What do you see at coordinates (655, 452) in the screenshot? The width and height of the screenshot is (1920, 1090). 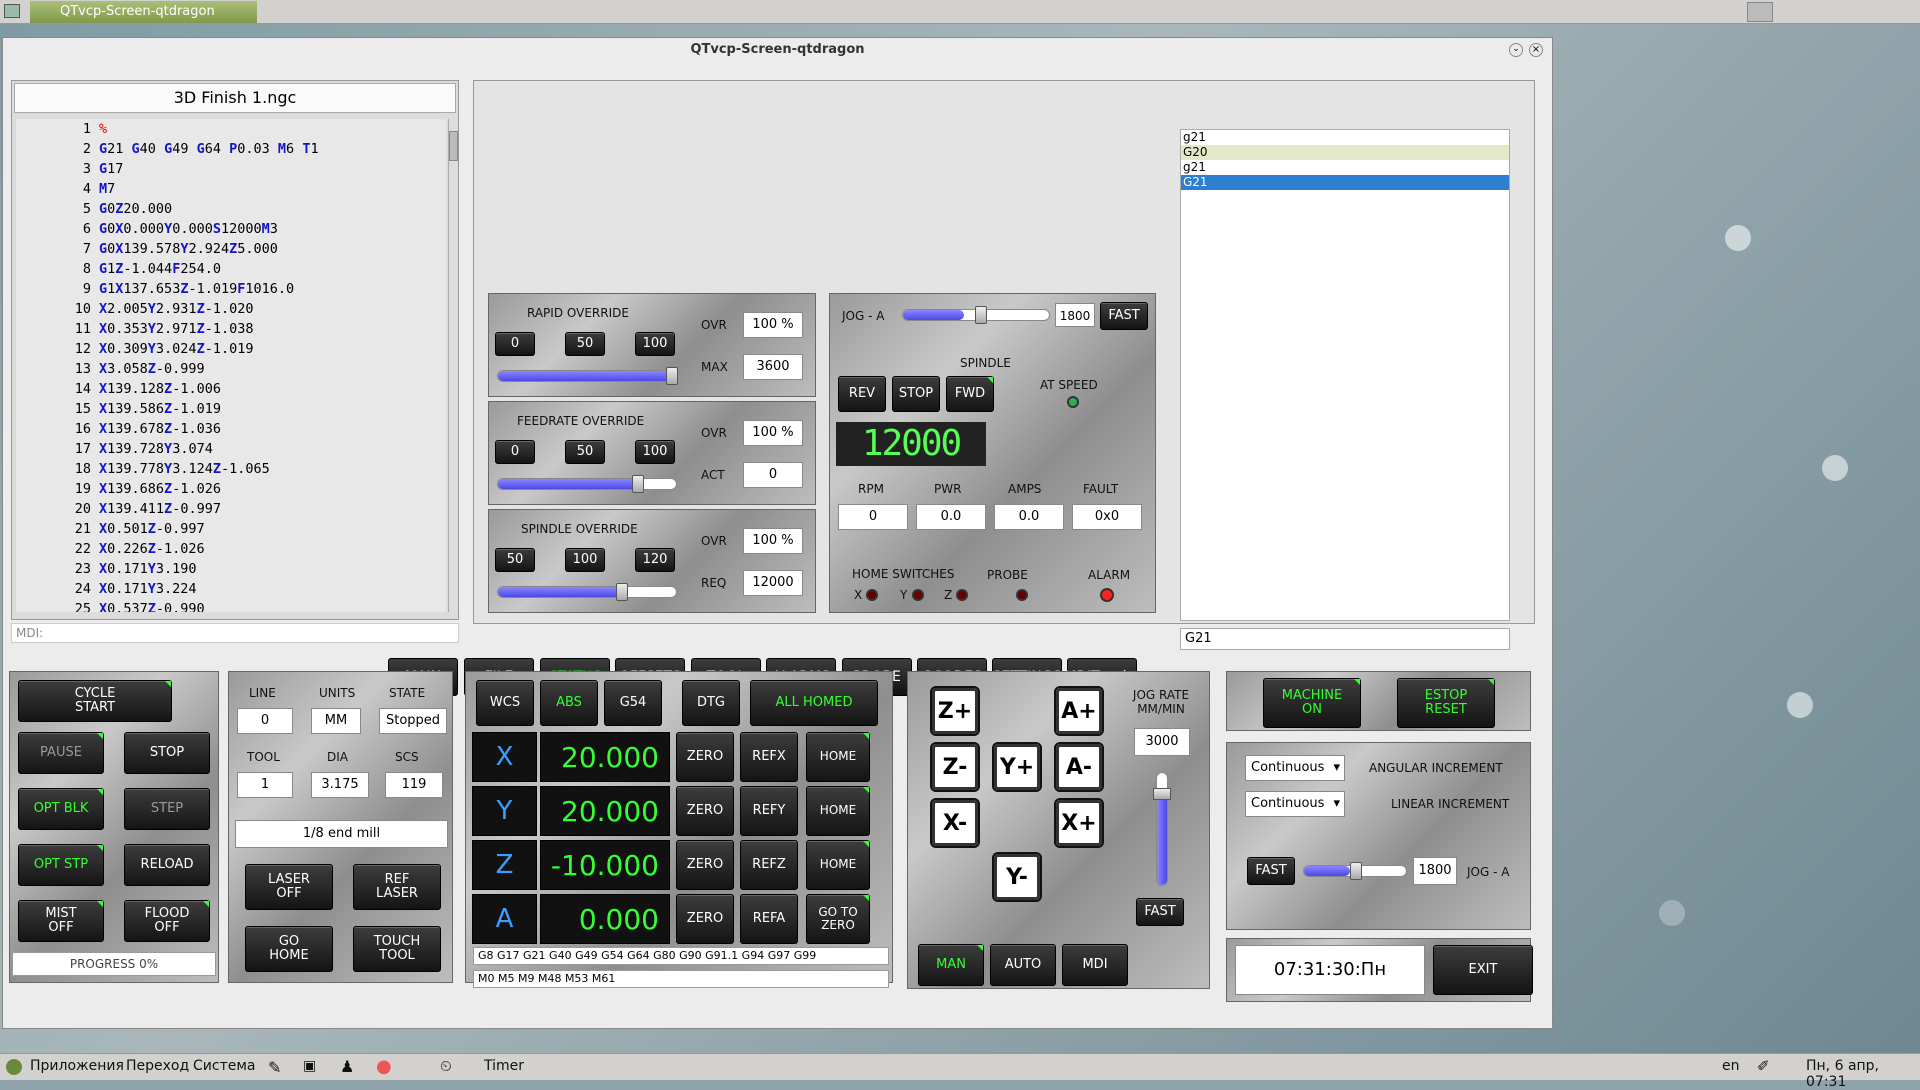 I see `feed-override-btn-2: 100` at bounding box center [655, 452].